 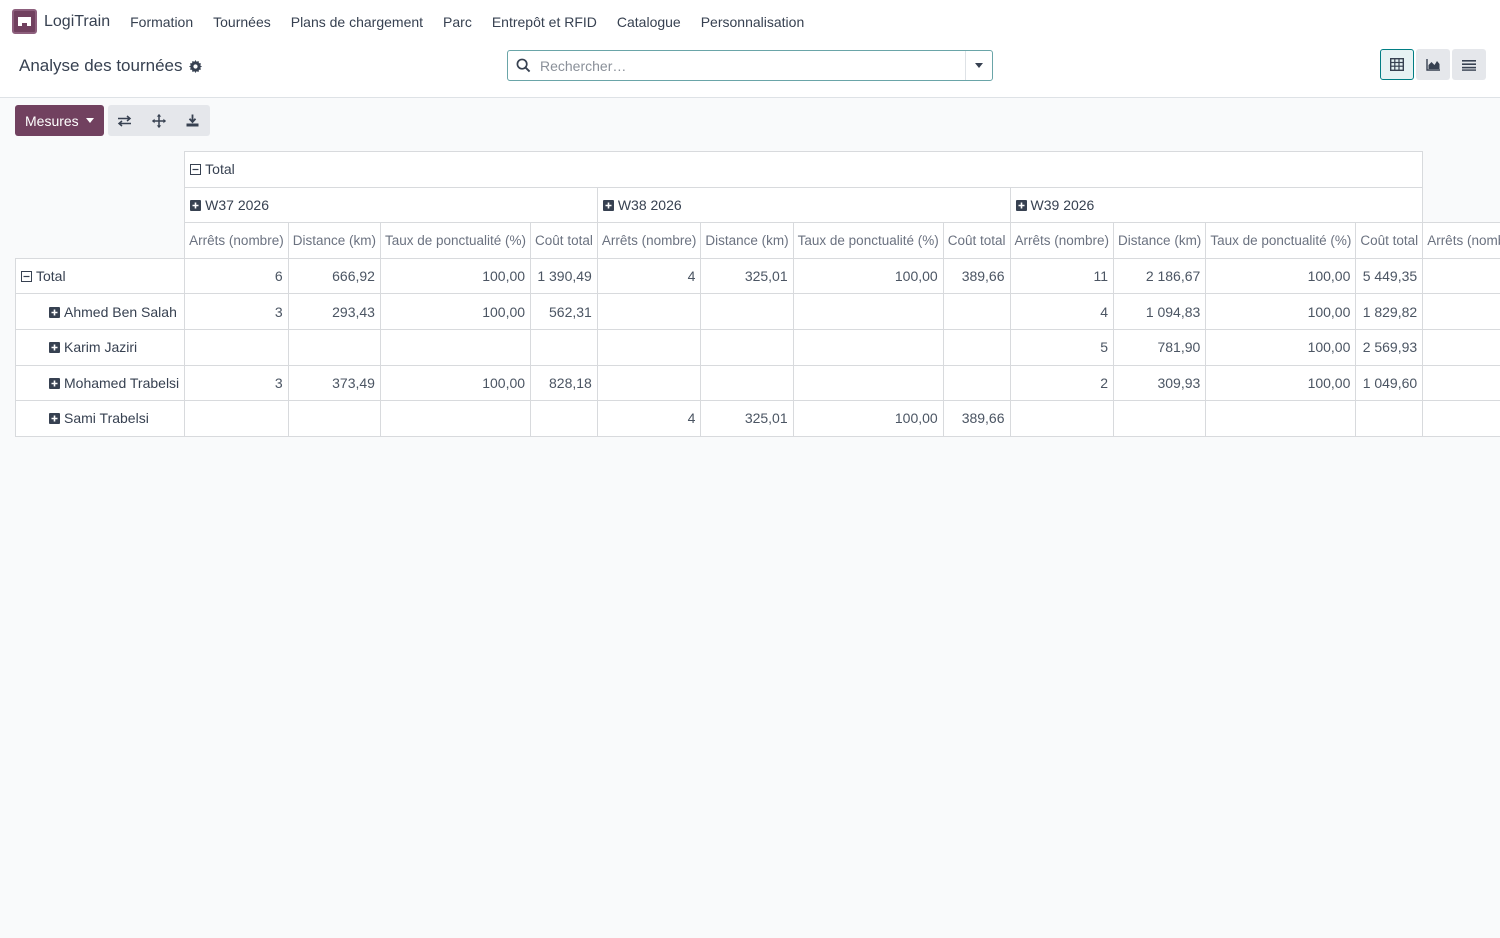 What do you see at coordinates (77, 22) in the screenshot?
I see `app-name: LogiTrain` at bounding box center [77, 22].